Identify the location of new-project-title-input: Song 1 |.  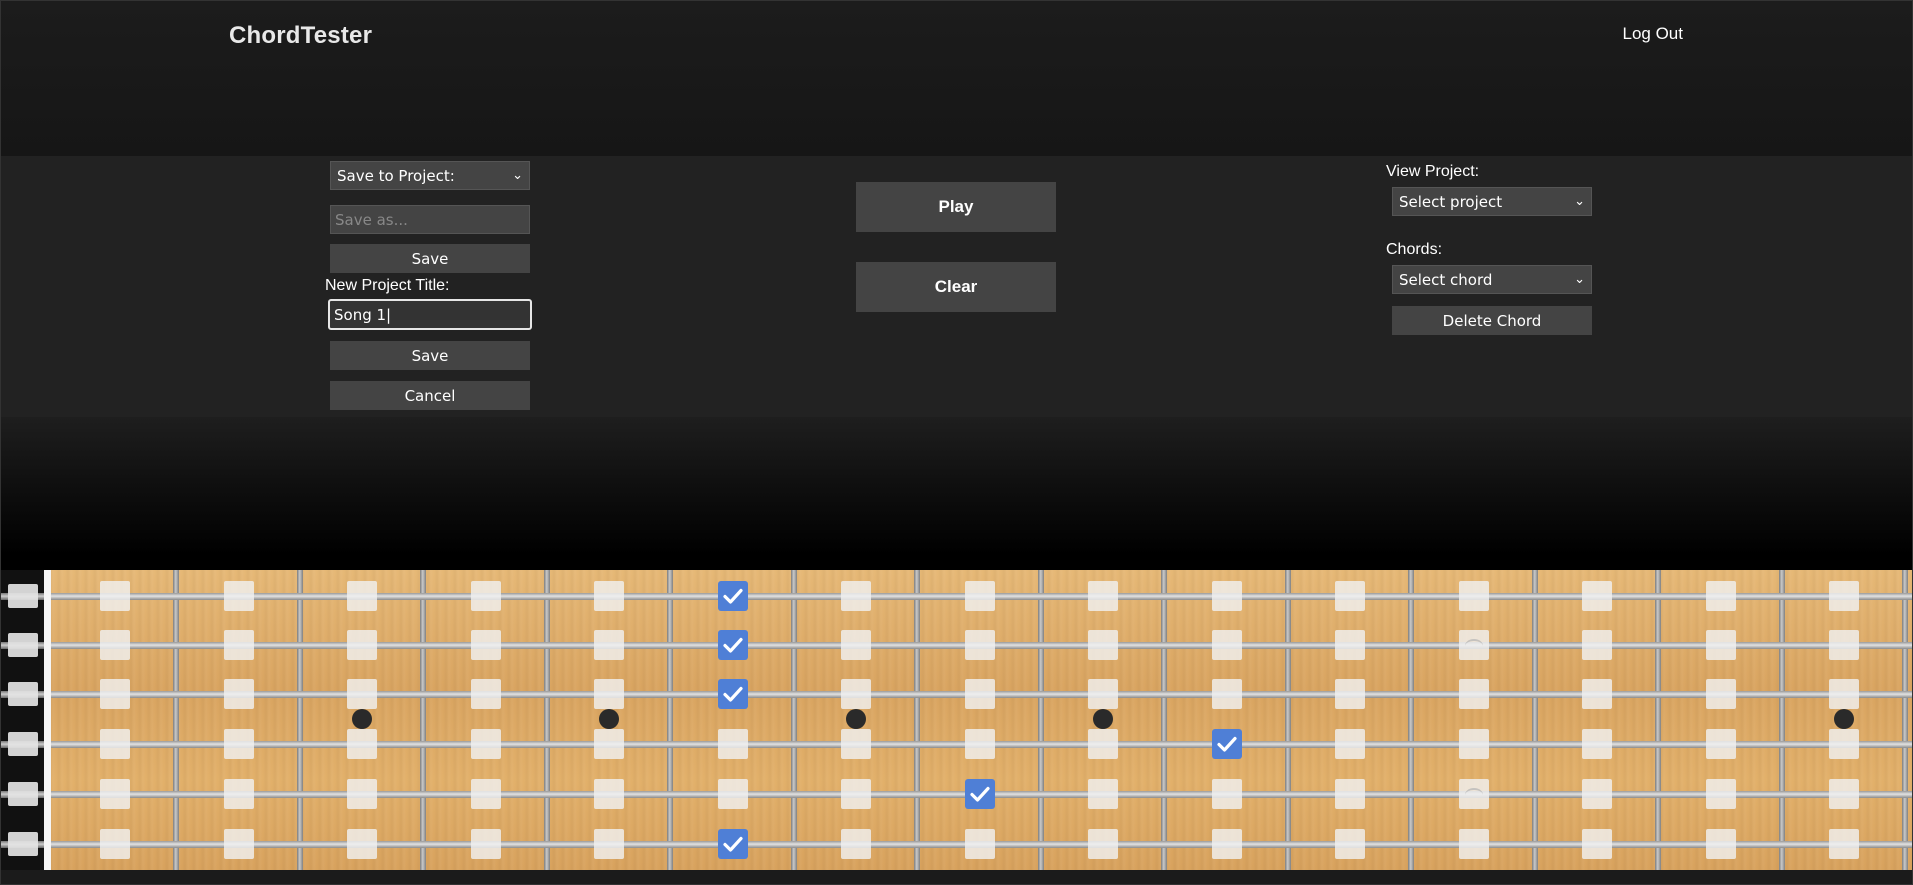
(430, 314).